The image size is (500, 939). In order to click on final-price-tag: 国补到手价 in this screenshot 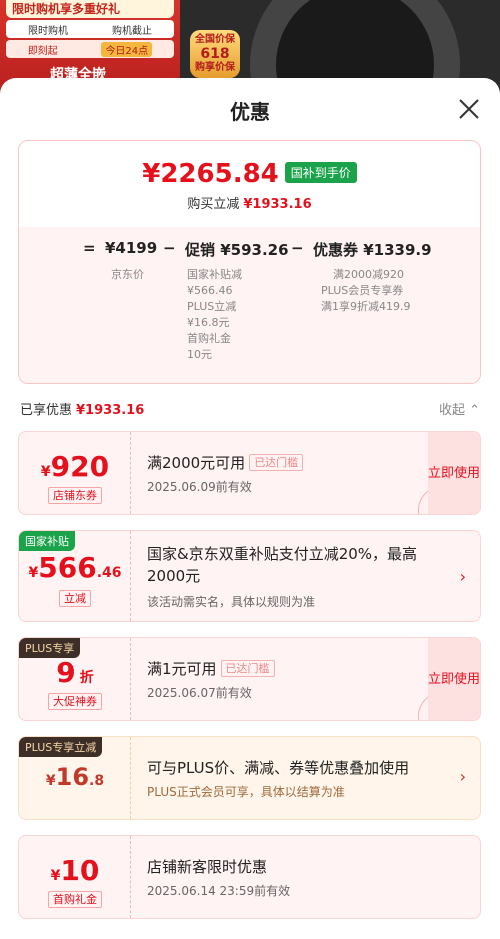, I will do `click(320, 172)`.